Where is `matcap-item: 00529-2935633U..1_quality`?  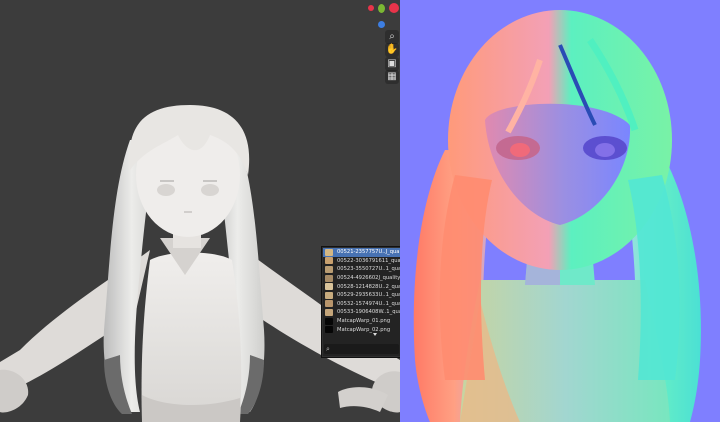 matcap-item: 00529-2935633U..1_quality is located at coordinates (361, 295).